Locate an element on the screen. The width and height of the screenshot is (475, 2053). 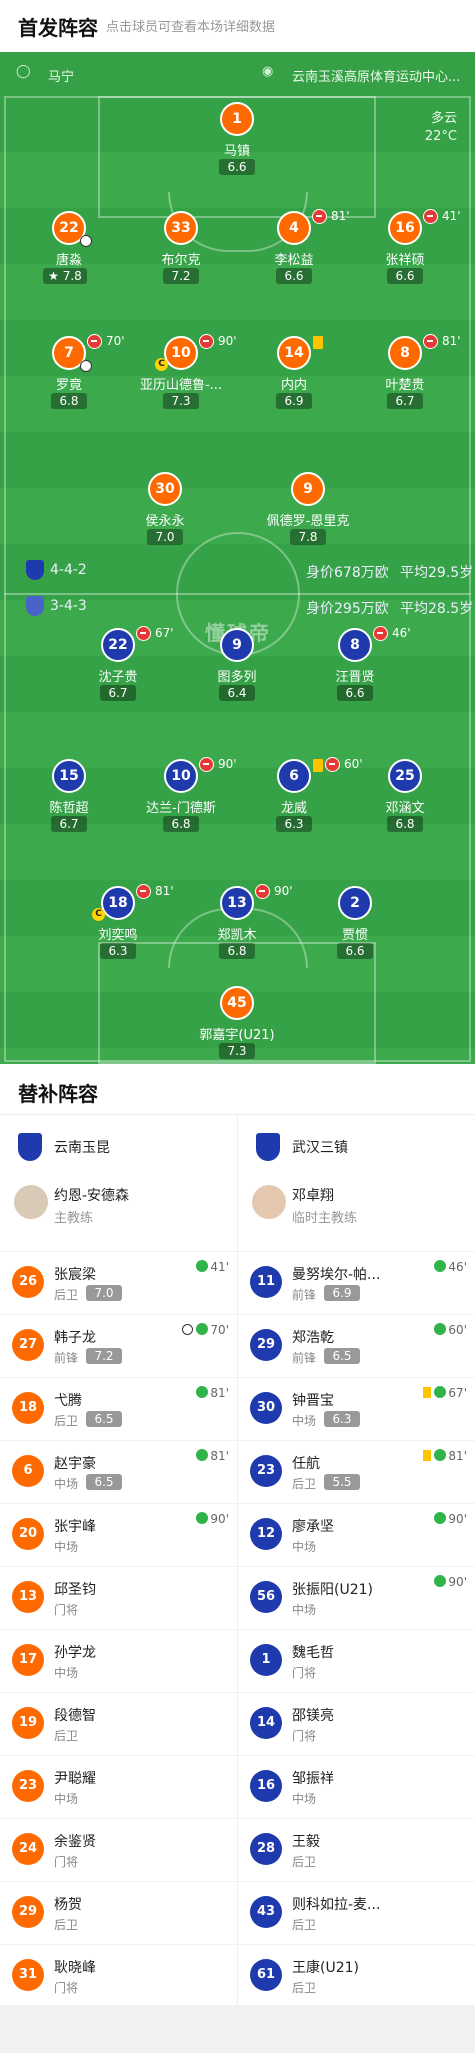
player-position: 前锋 is located at coordinates (304, 1358).